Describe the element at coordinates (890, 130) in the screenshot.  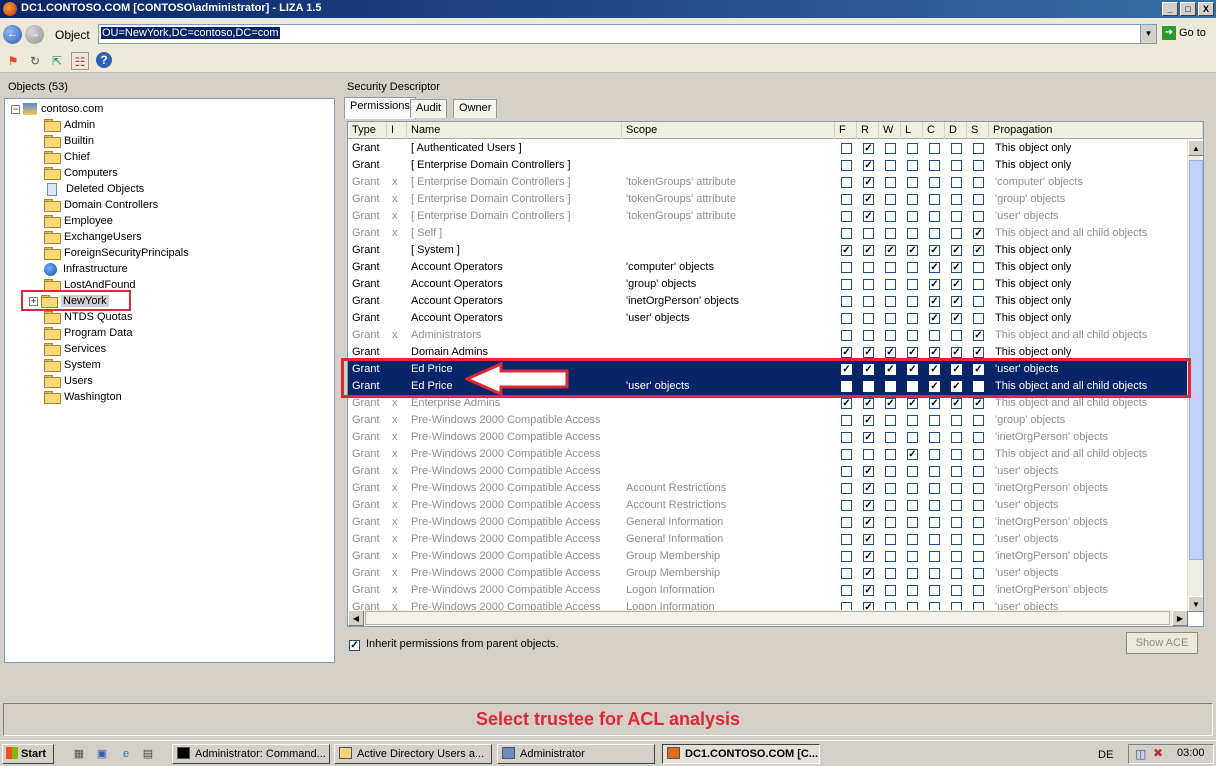
I see `col-w: W` at that location.